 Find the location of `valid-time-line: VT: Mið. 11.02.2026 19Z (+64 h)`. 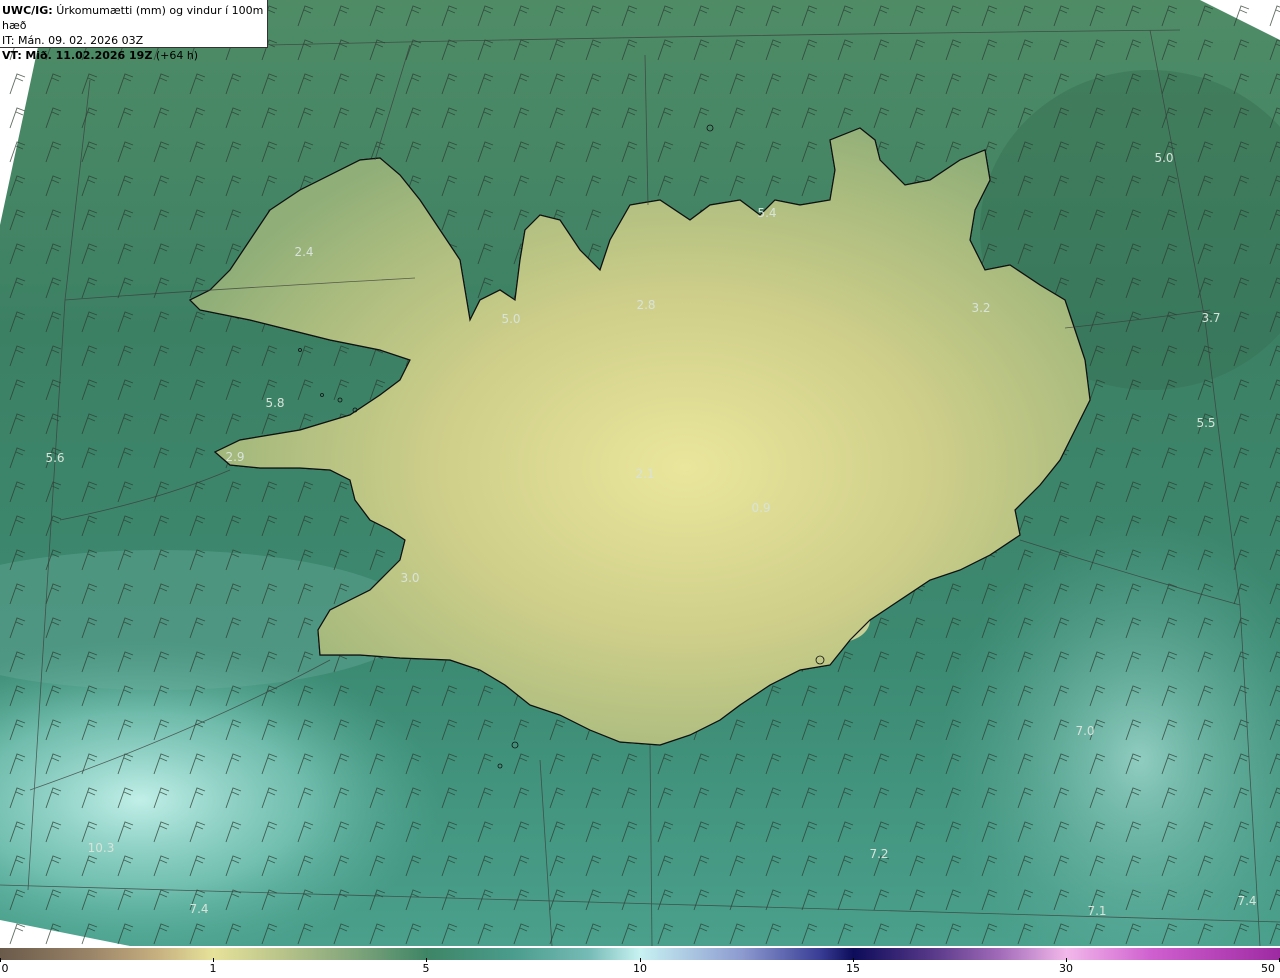

valid-time-line: VT: Mið. 11.02.2026 19Z (+64 h) is located at coordinates (134, 55).